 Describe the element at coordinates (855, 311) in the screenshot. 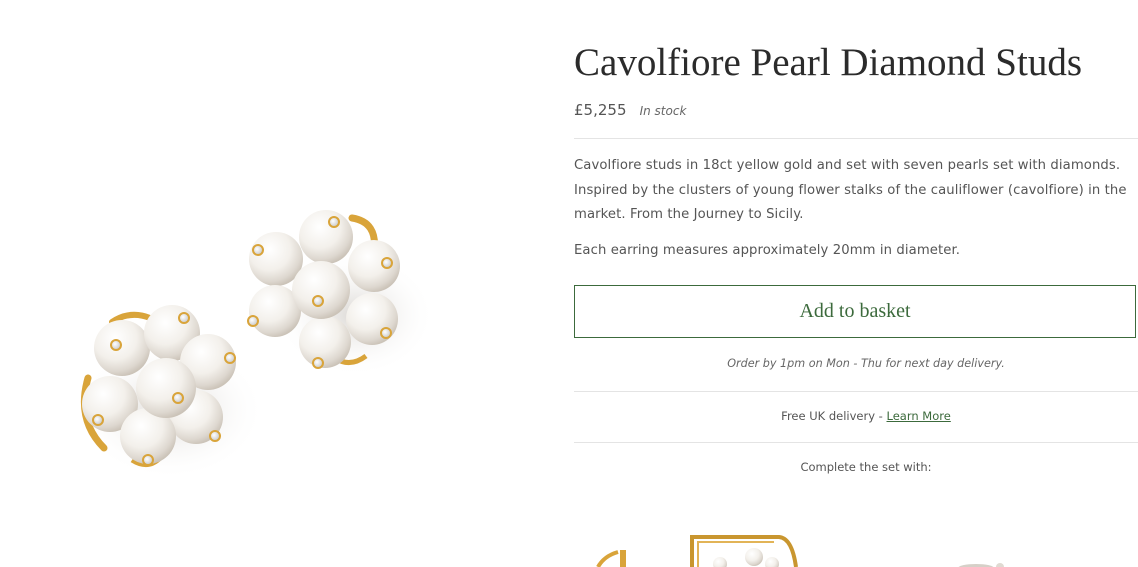

I see `add-to-basket-button: Add to basket` at that location.